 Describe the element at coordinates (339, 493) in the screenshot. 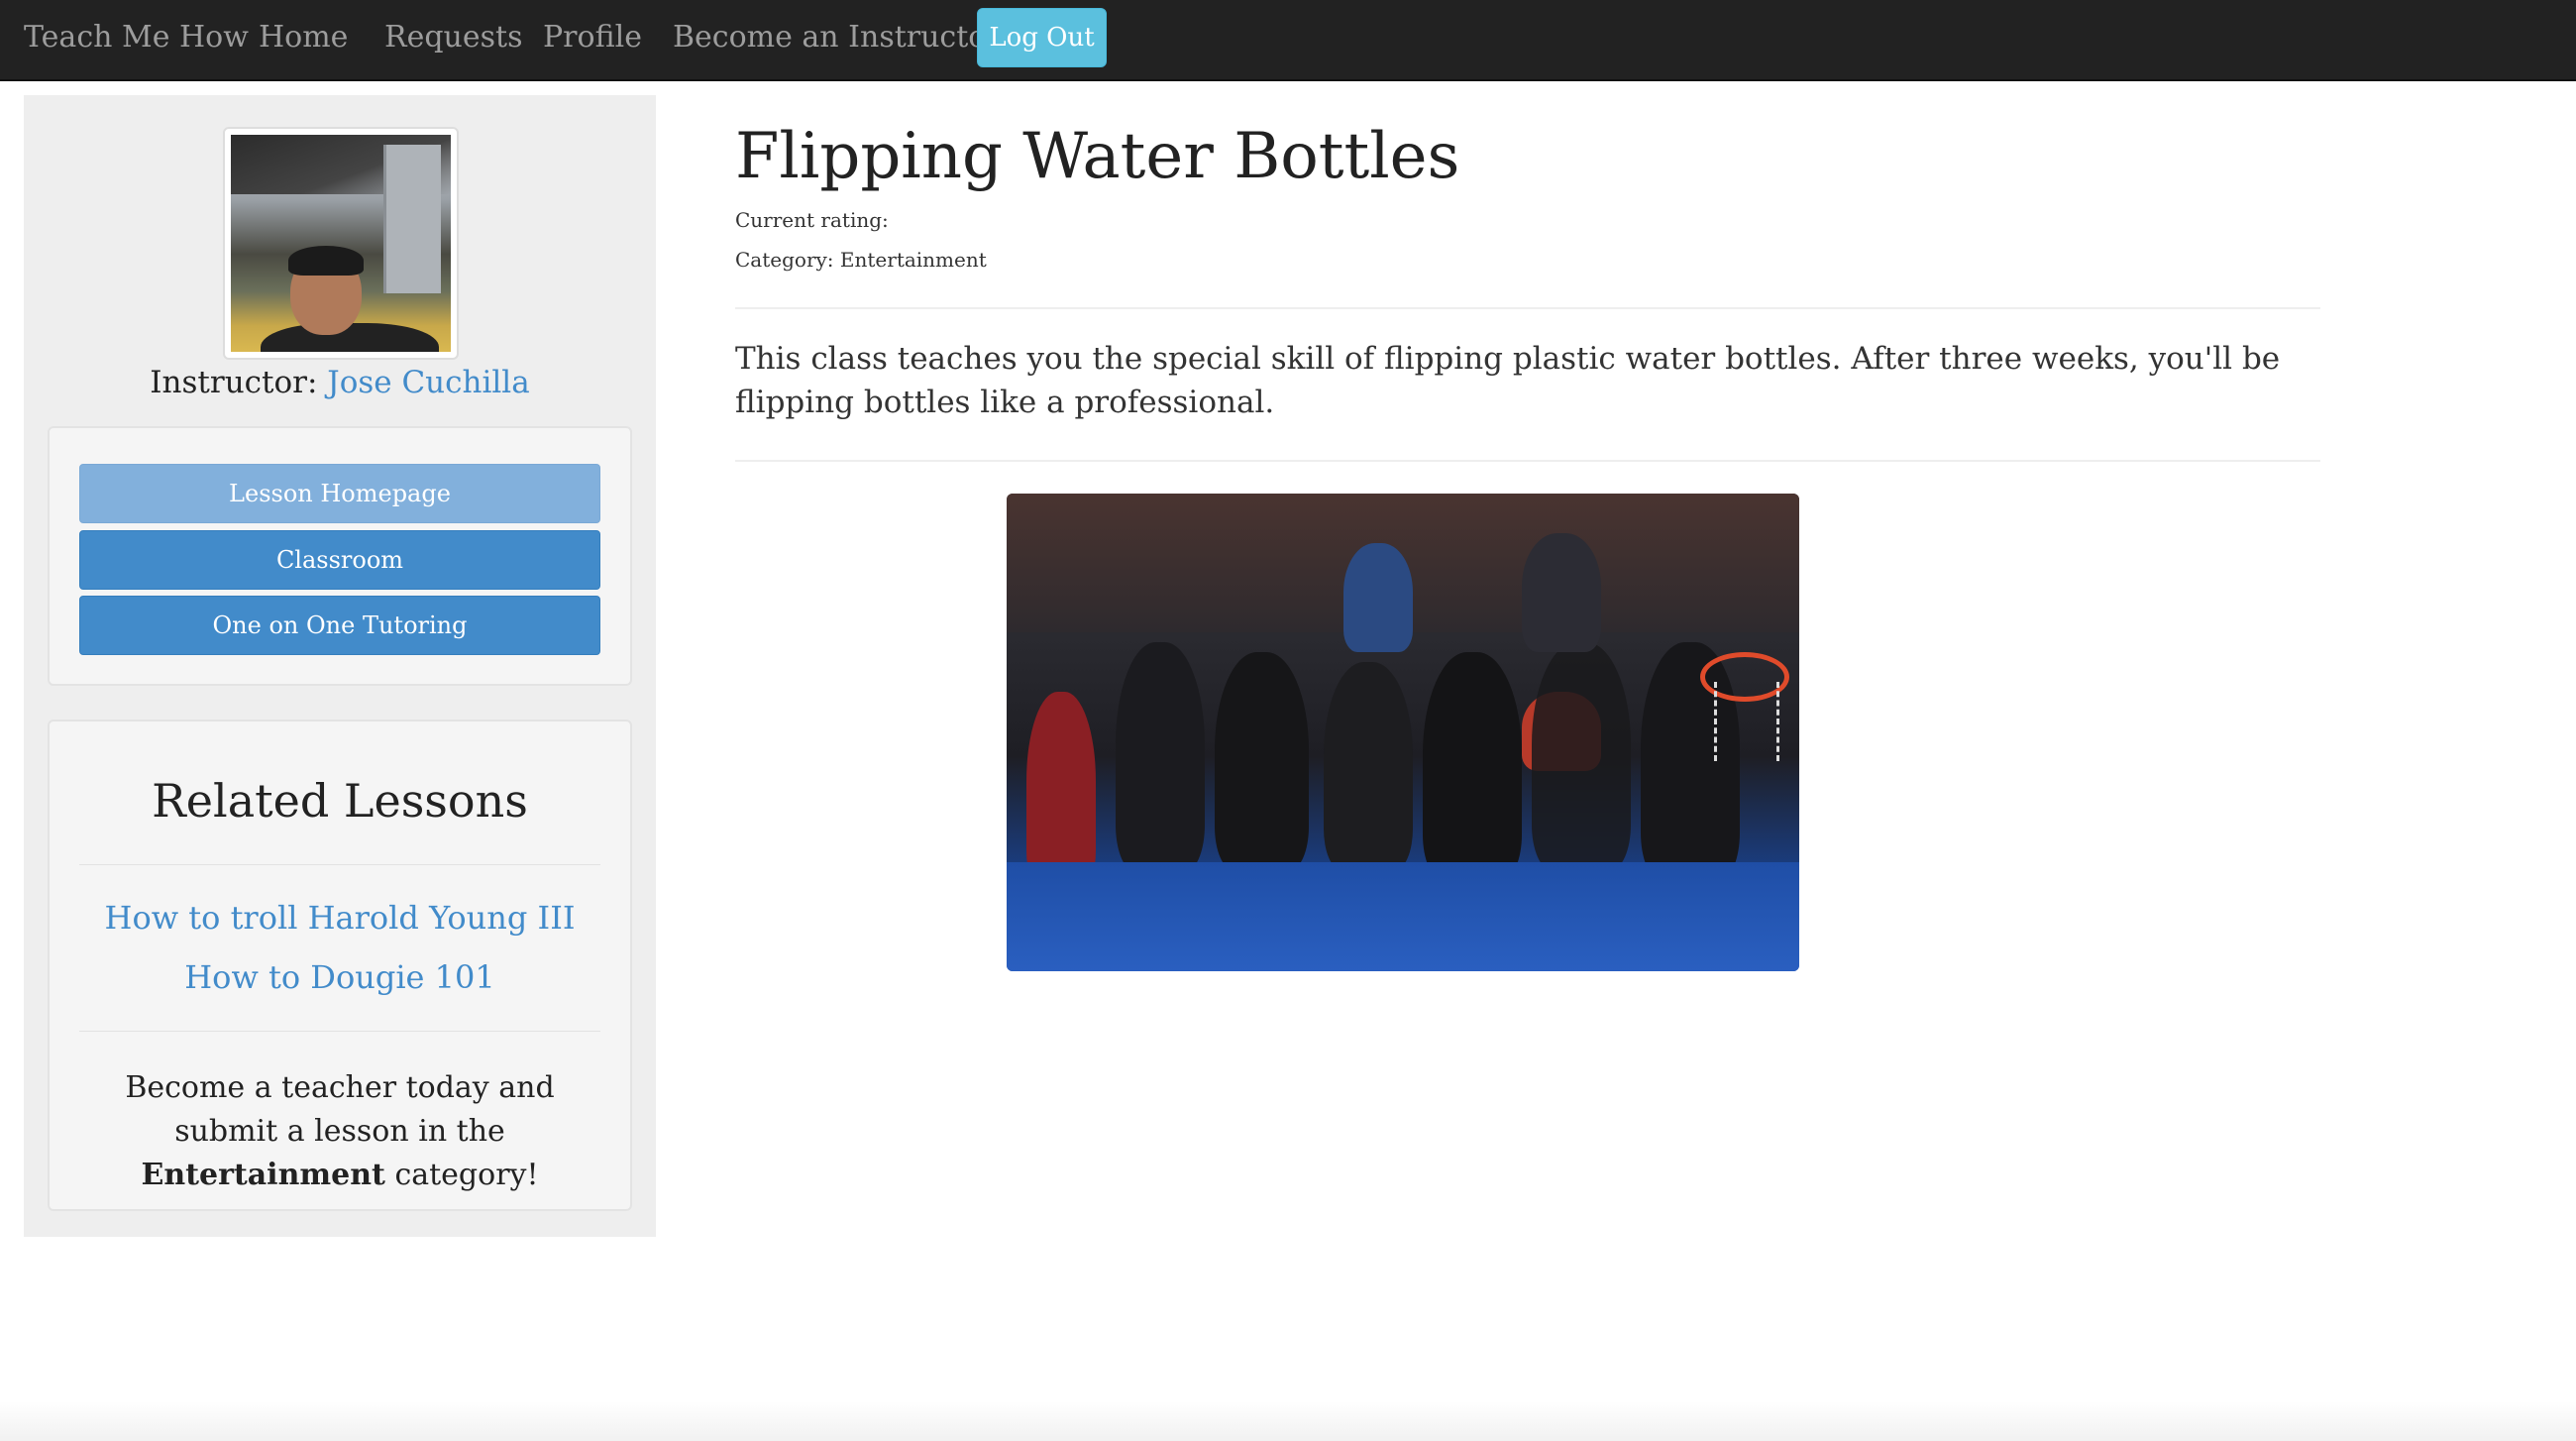

I see `lesson-homepage-button: Lesson Homepage` at that location.